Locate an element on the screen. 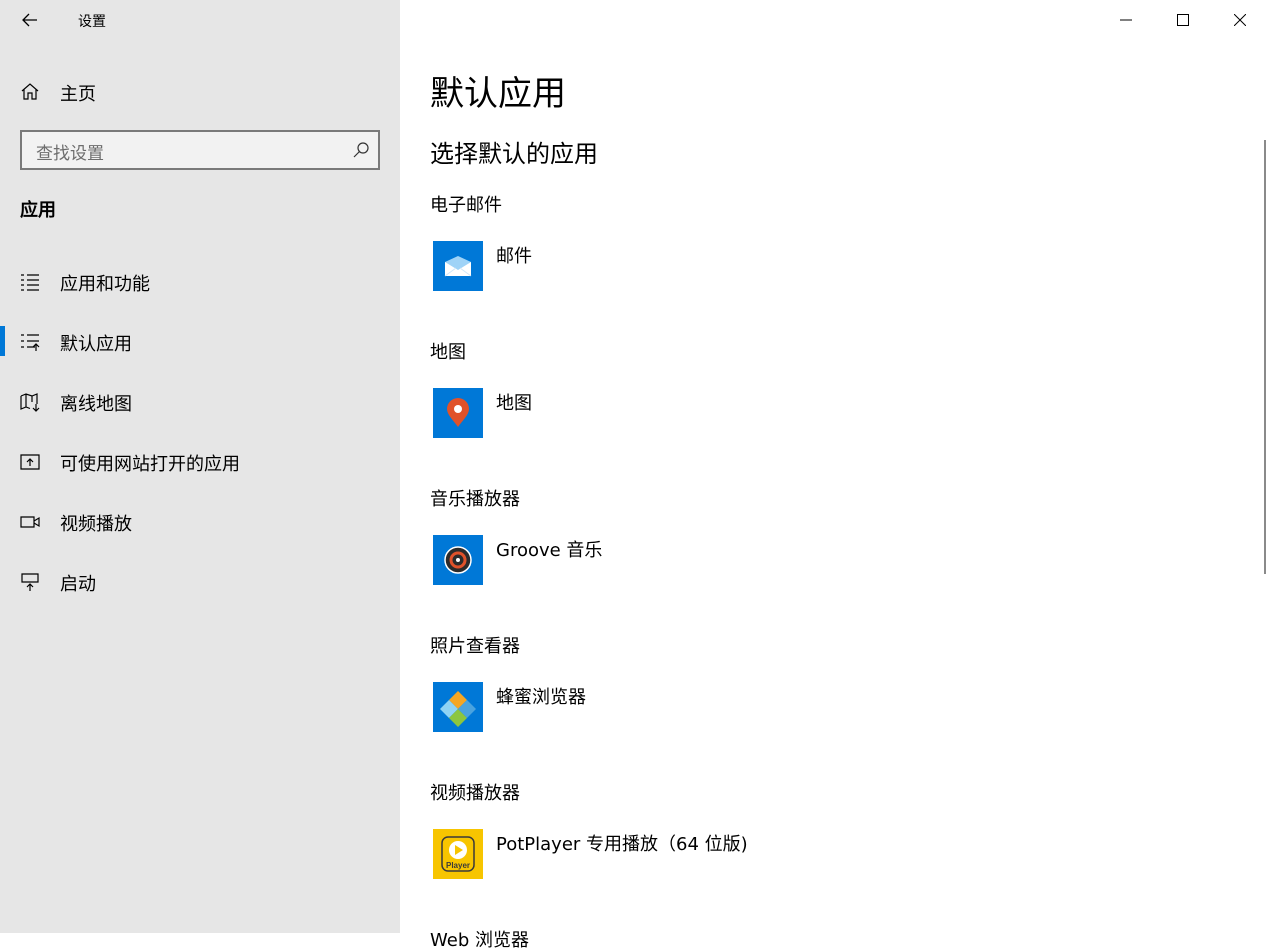 The image size is (1268, 952). sidebar-item-apps-features: 应用和功能 is located at coordinates (200, 282).